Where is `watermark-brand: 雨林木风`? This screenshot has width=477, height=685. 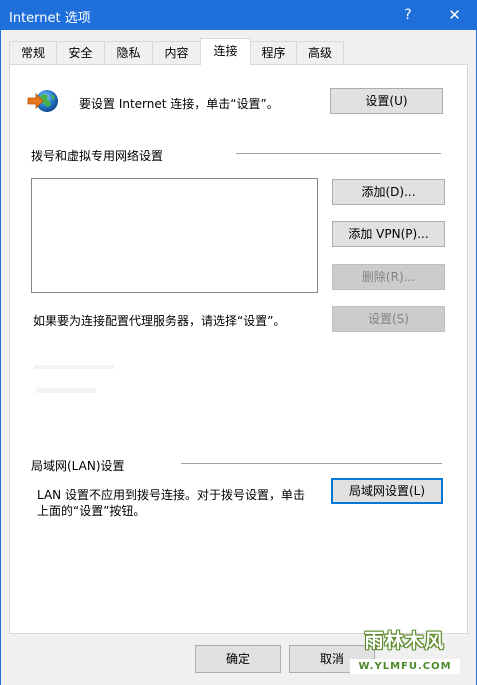 watermark-brand: 雨林木风 is located at coordinates (404, 641).